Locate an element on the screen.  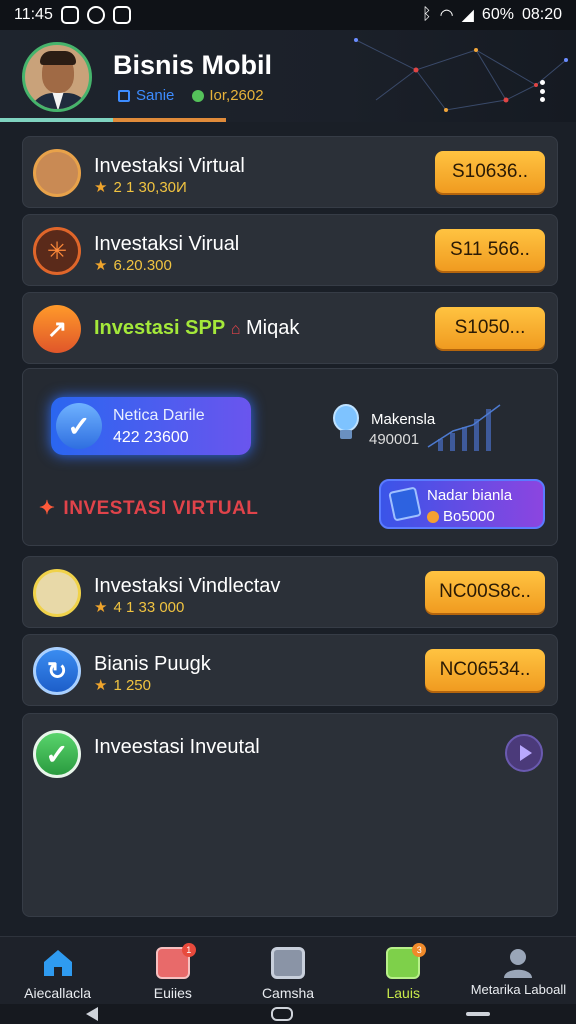
refresh-icon: ↻ is located at coordinates (57, 671).